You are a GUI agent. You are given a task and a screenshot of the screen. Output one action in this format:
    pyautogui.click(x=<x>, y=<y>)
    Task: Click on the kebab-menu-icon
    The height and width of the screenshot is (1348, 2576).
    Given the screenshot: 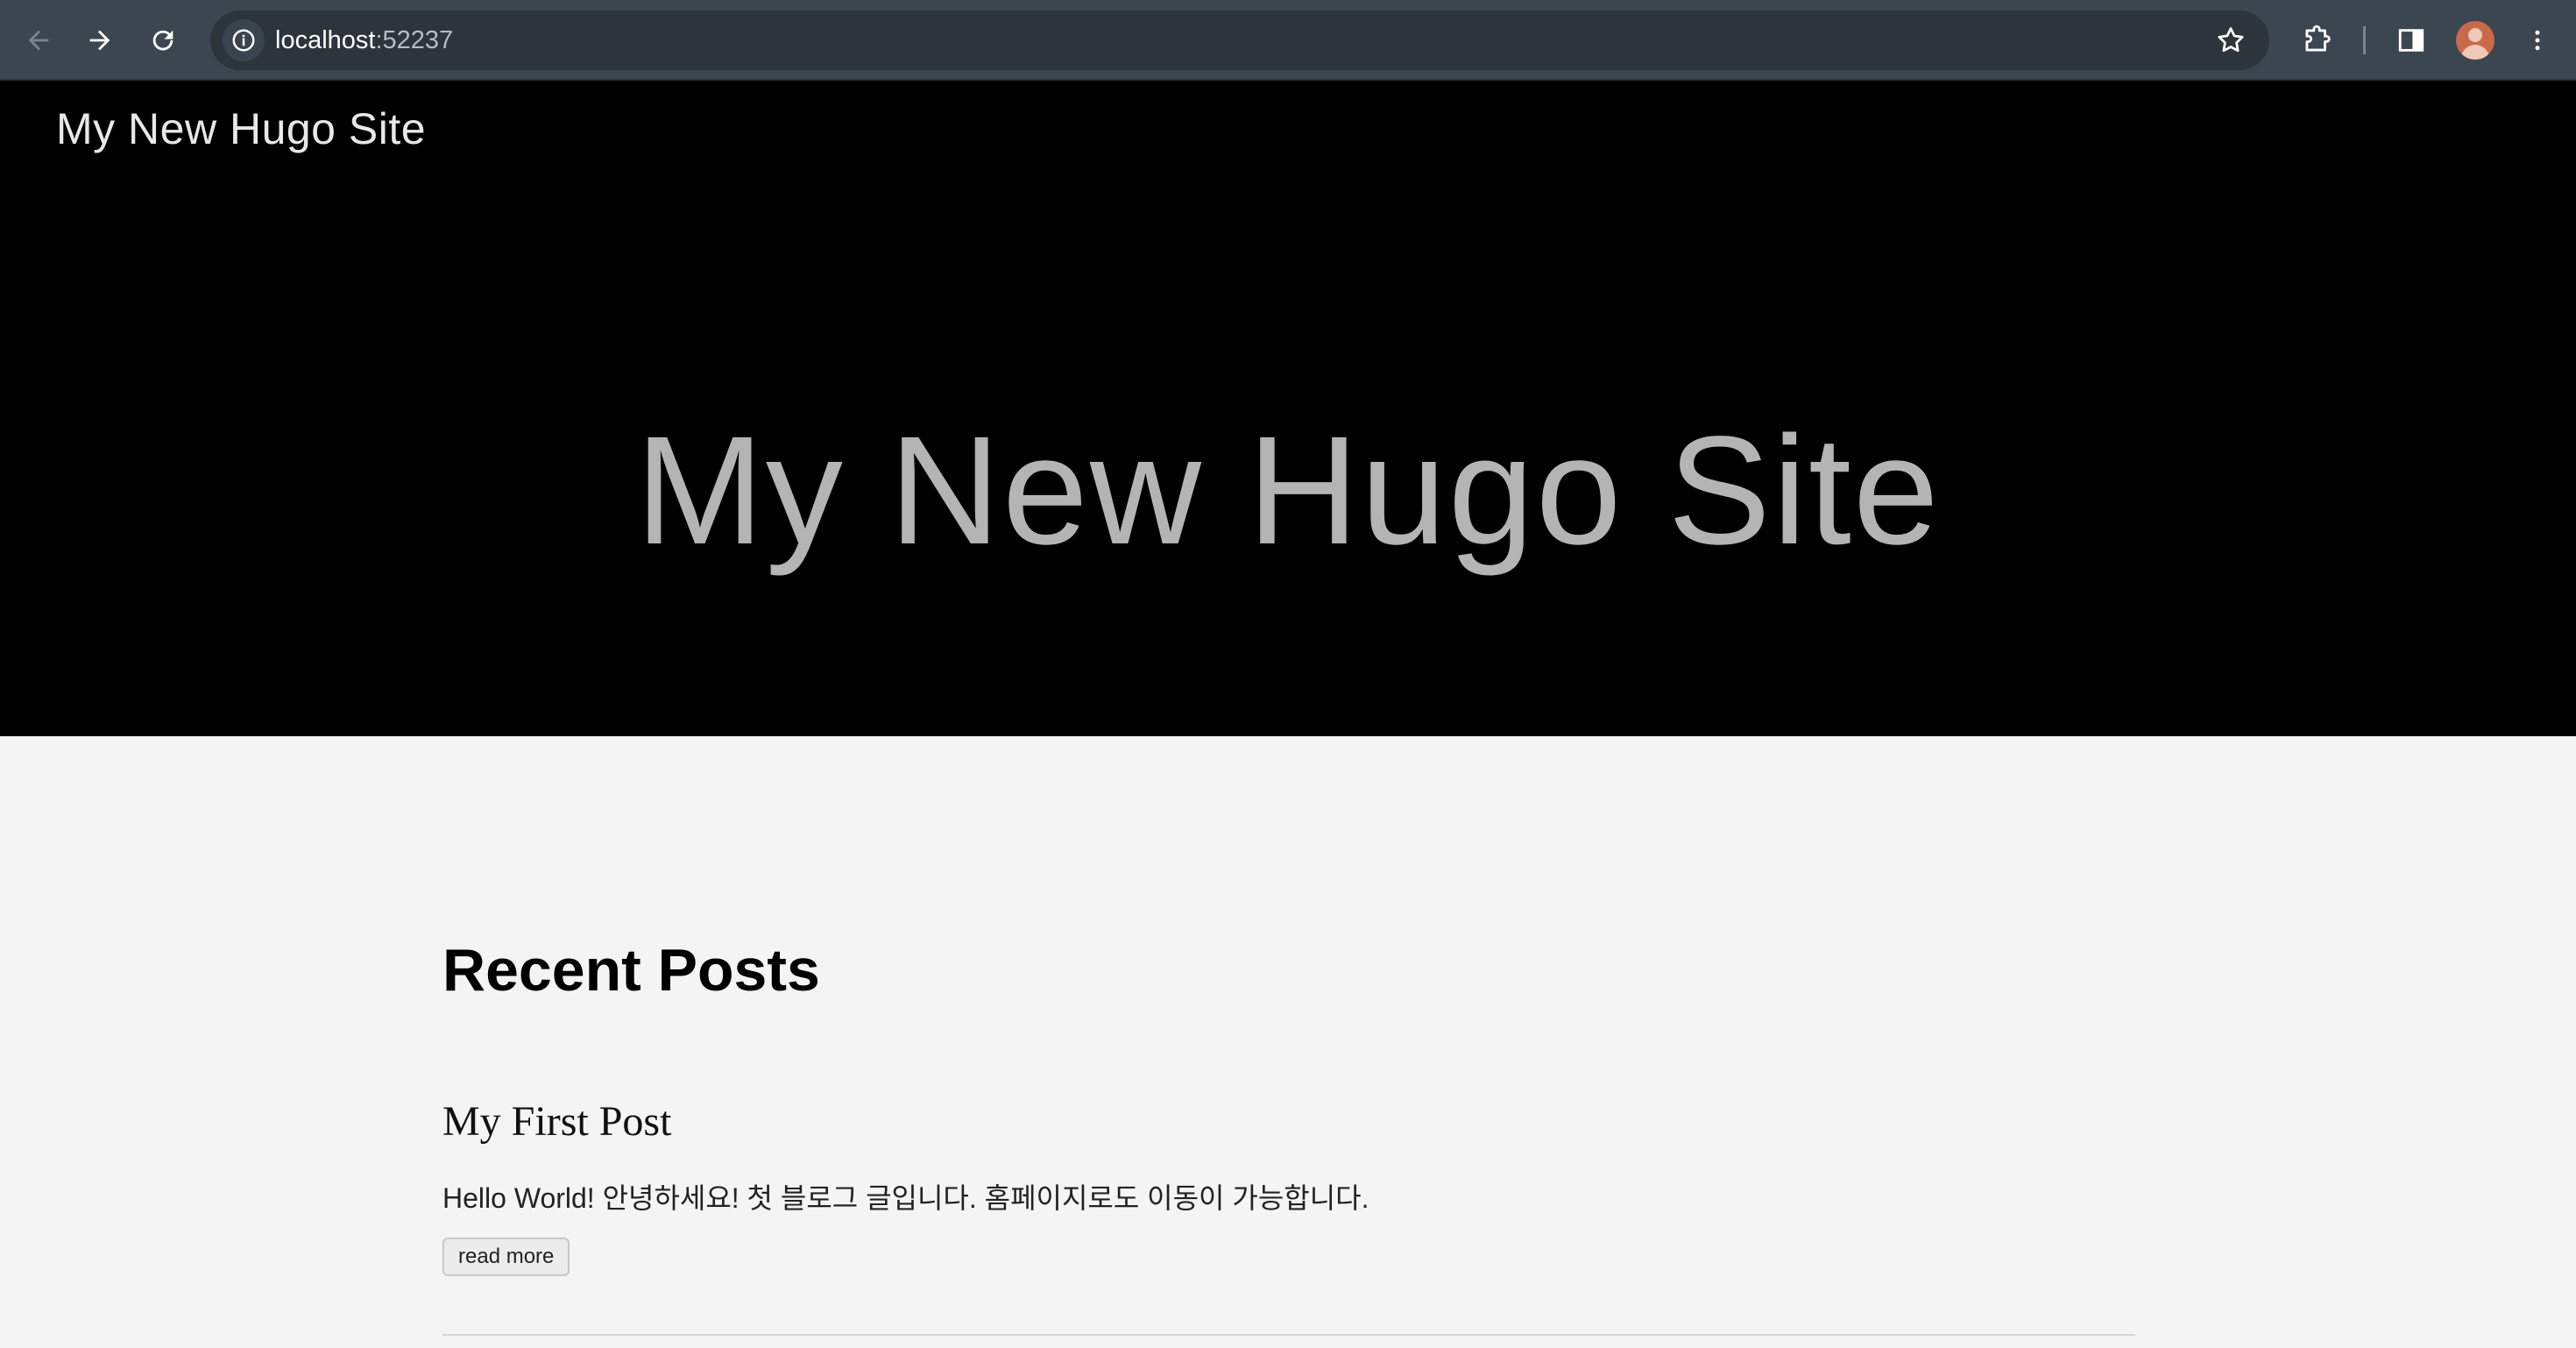 What is the action you would take?
    pyautogui.click(x=2537, y=40)
    